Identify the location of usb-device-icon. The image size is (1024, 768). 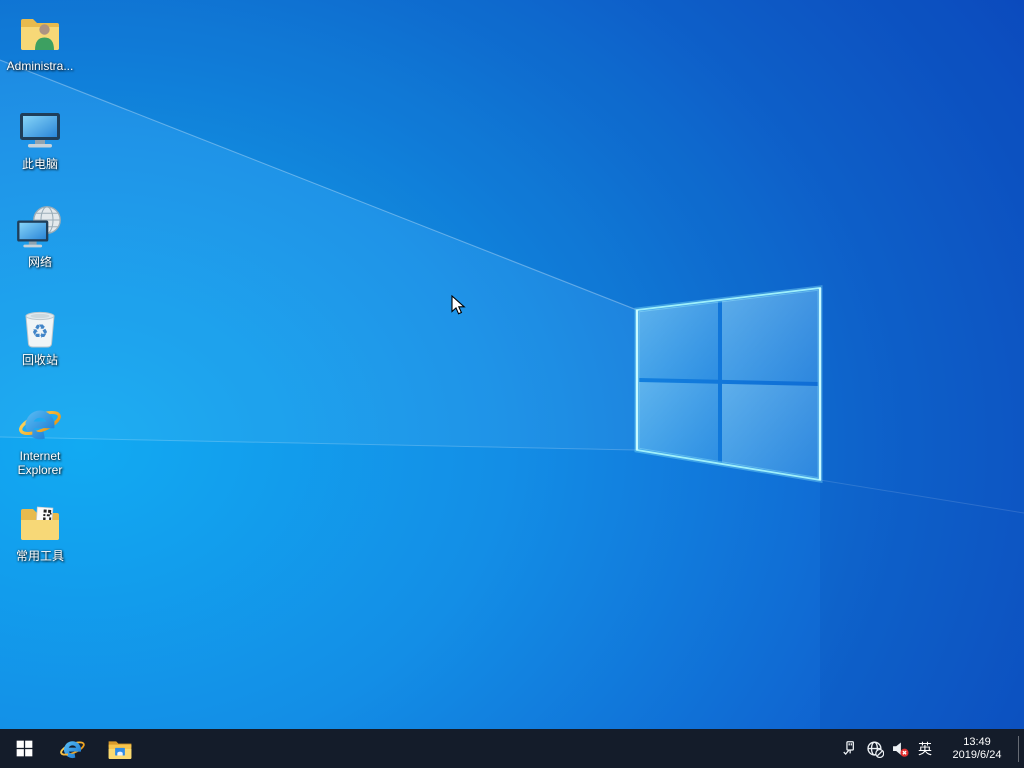
(848, 748).